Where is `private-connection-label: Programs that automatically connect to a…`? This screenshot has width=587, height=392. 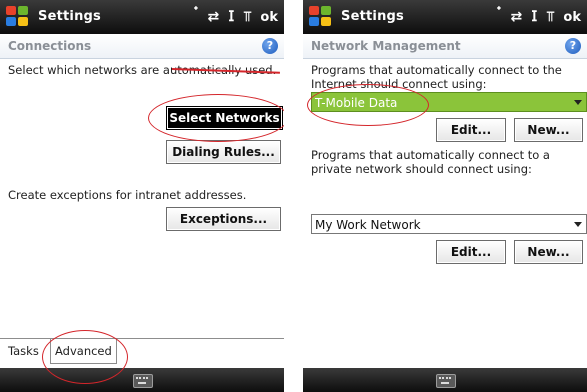
private-connection-label: Programs that automatically connect to a… is located at coordinates (430, 162).